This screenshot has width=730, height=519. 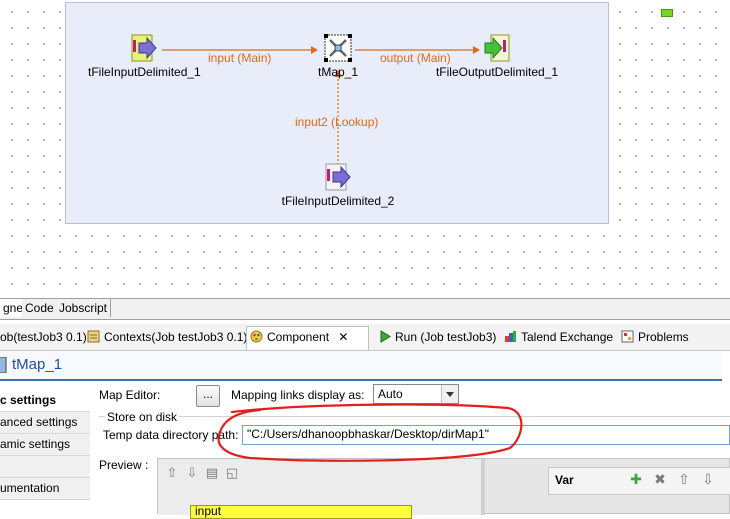 I want to click on component-tfileinputdelimited-1: tFileInputDelimited_1, so click(x=144, y=56).